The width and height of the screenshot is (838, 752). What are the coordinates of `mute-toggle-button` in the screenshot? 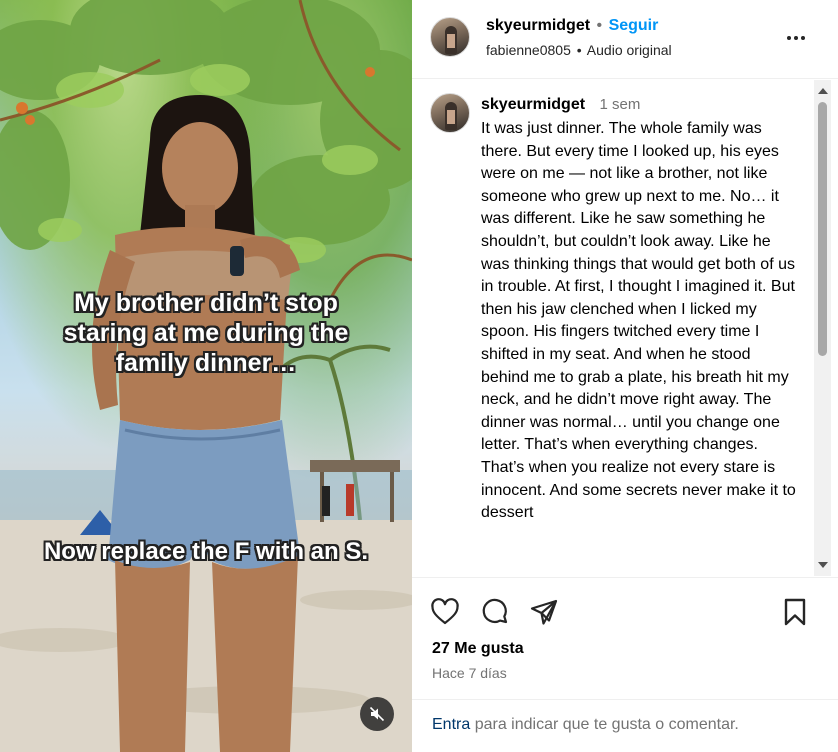 It's located at (377, 714).